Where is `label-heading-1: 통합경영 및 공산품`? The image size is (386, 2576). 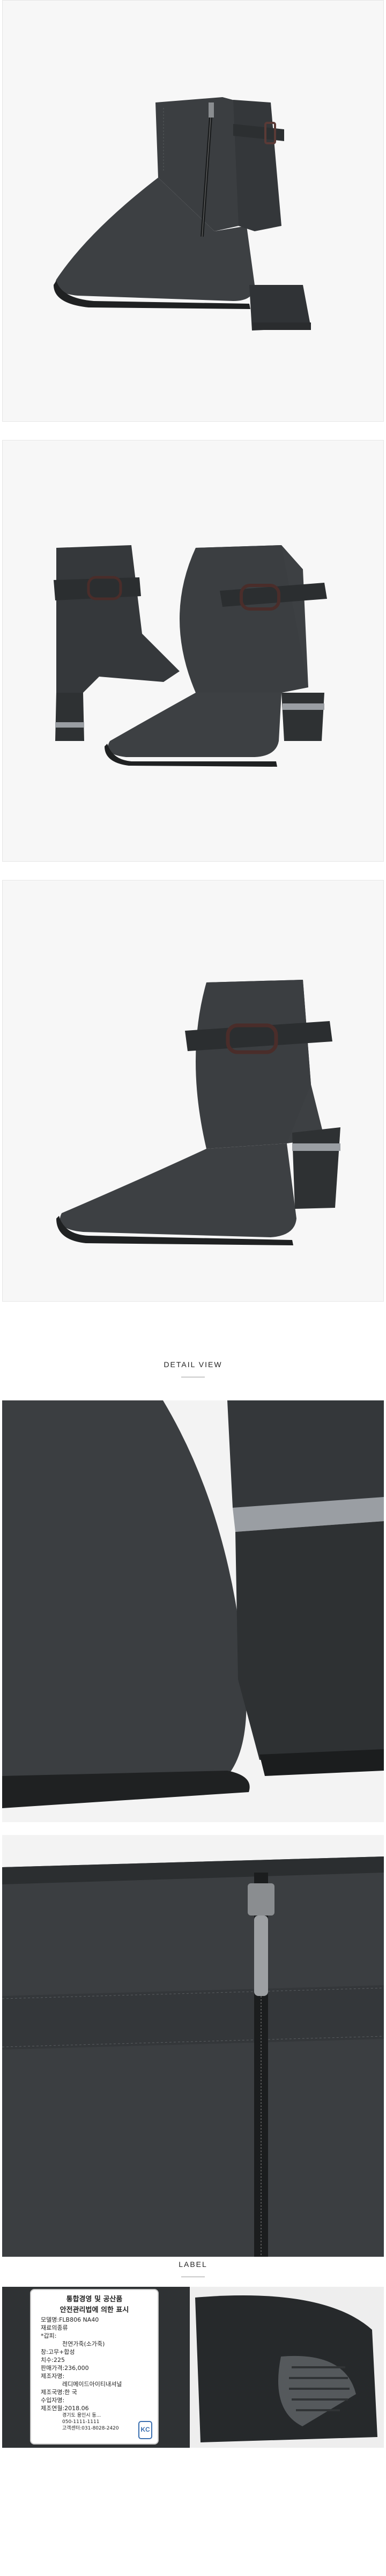 label-heading-1: 통합경영 및 공산품 is located at coordinates (94, 2299).